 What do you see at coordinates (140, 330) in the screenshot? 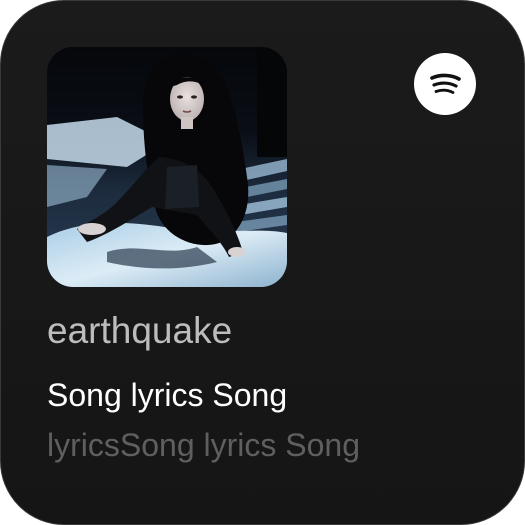
I see `track-title: earthquake` at bounding box center [140, 330].